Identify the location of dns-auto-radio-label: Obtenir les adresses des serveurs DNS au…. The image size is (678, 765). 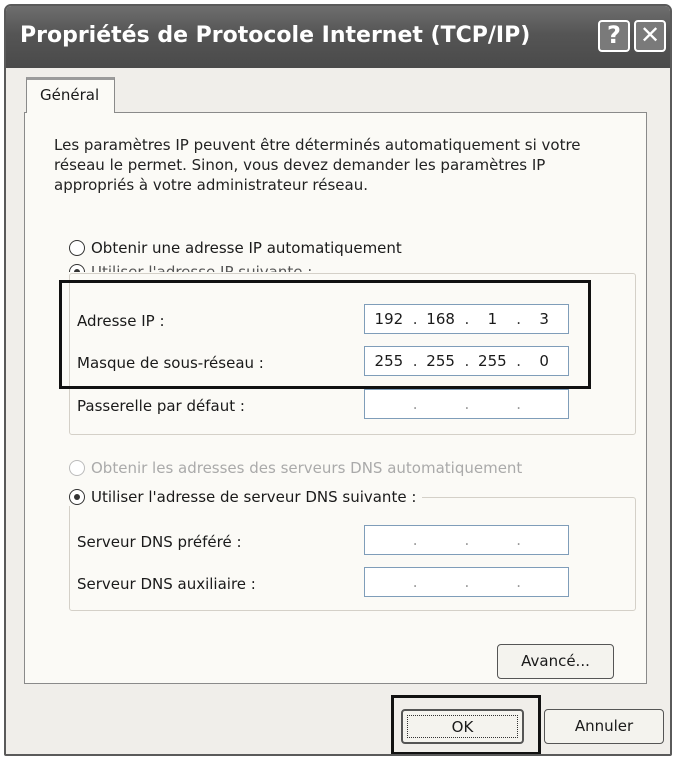
(307, 468).